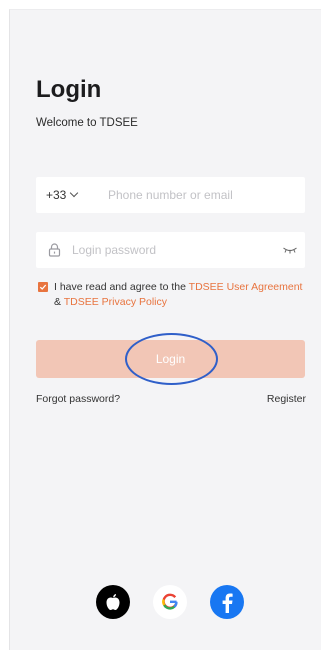  I want to click on password-field, so click(170, 250).